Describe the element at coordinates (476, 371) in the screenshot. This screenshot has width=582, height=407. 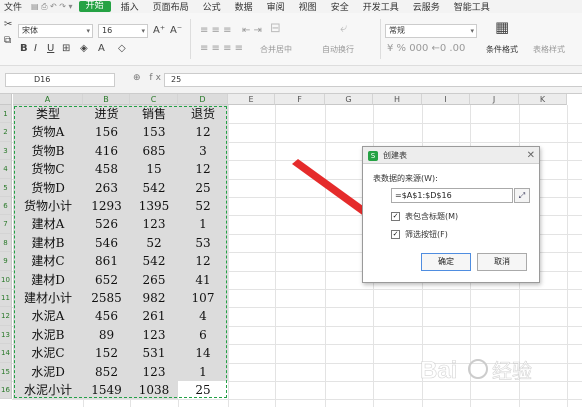
I see `baidu-watermark: Bai 经验` at that location.